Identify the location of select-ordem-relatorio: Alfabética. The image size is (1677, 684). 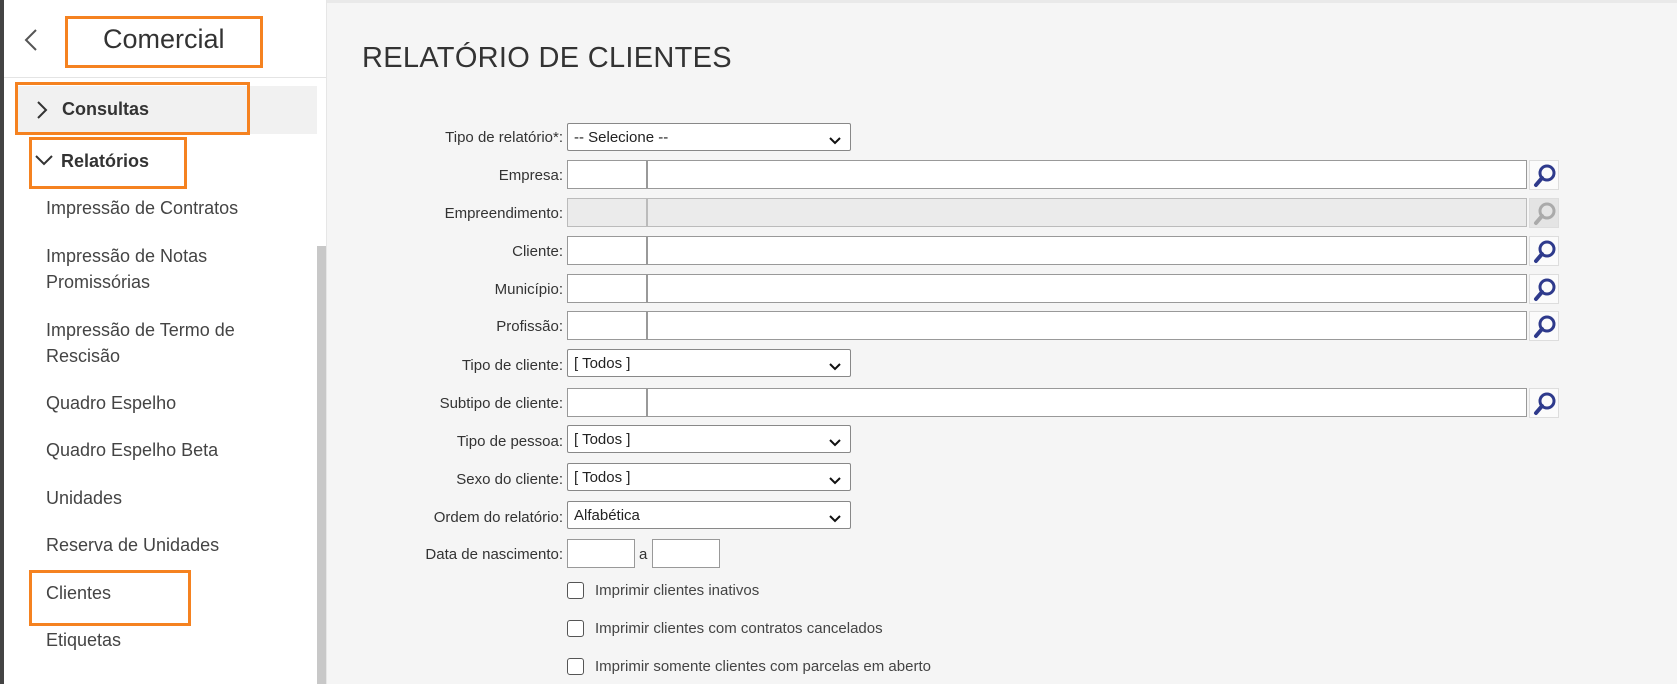
(709, 515).